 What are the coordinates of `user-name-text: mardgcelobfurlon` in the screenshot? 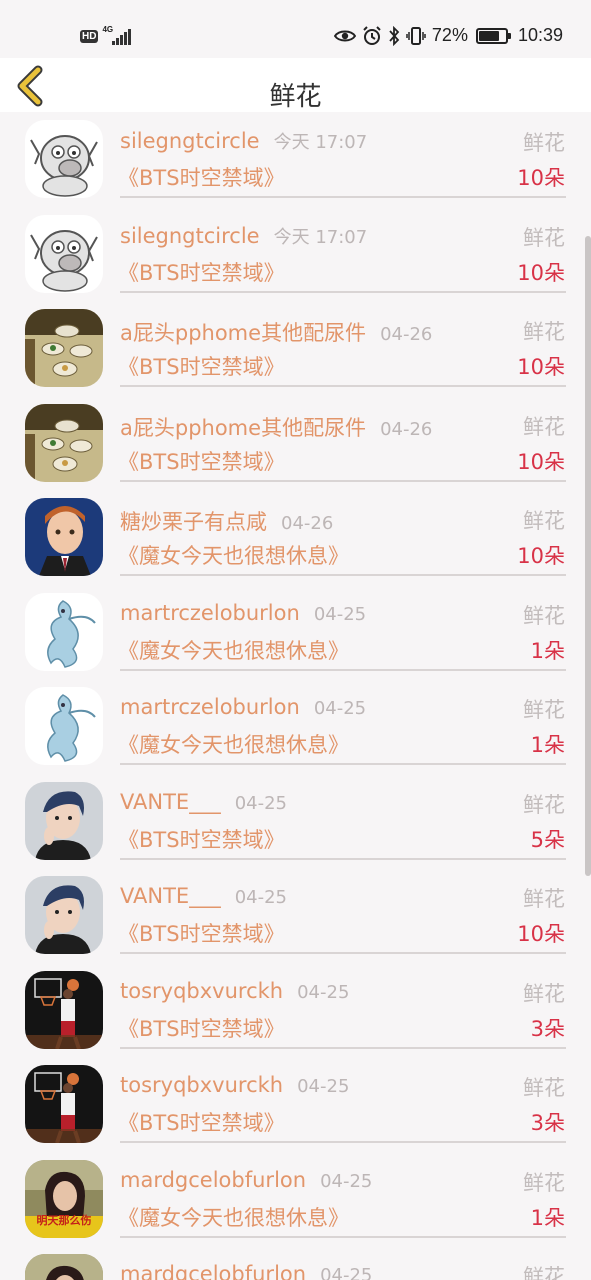 It's located at (213, 1179).